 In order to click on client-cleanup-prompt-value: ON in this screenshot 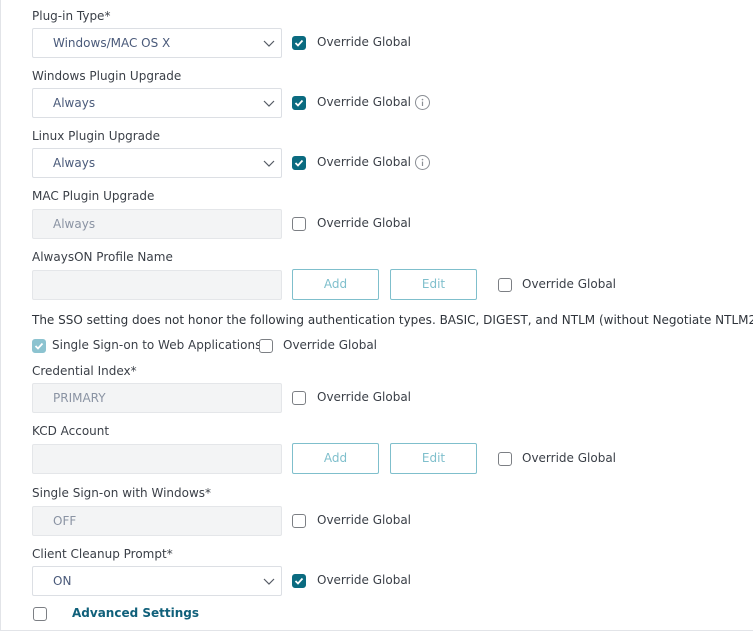, I will do `click(62, 581)`.